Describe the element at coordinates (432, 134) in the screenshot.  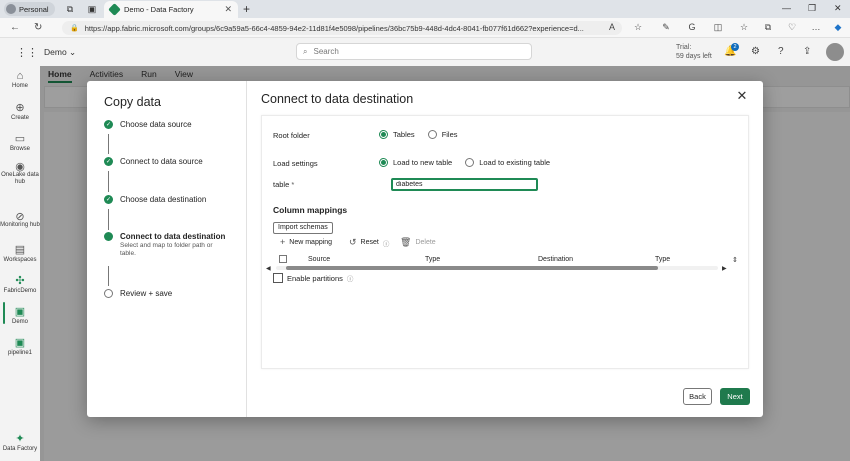
I see `radio-files` at that location.